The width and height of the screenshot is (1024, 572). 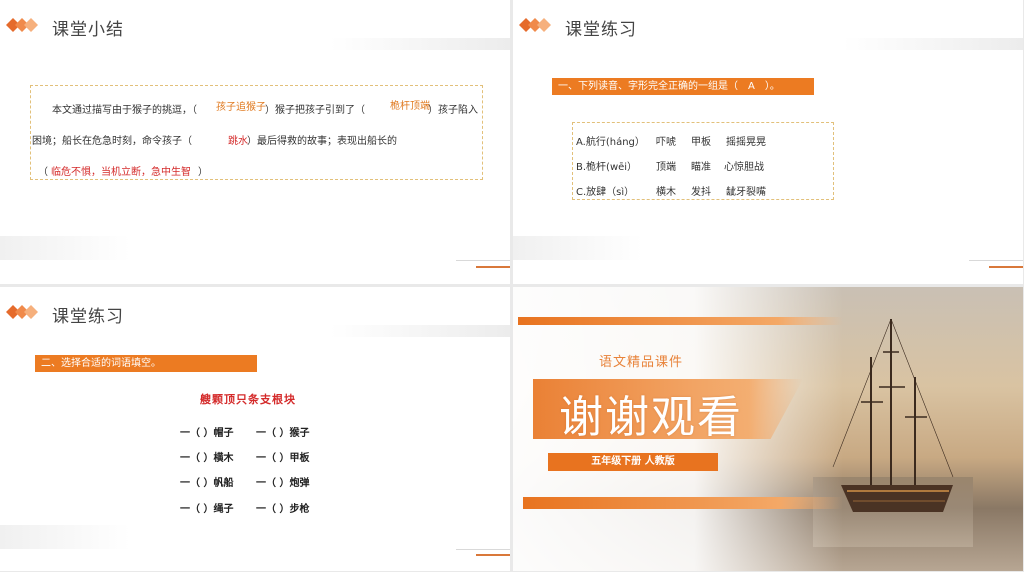 What do you see at coordinates (666, 167) in the screenshot?
I see `option-word: 顶端` at bounding box center [666, 167].